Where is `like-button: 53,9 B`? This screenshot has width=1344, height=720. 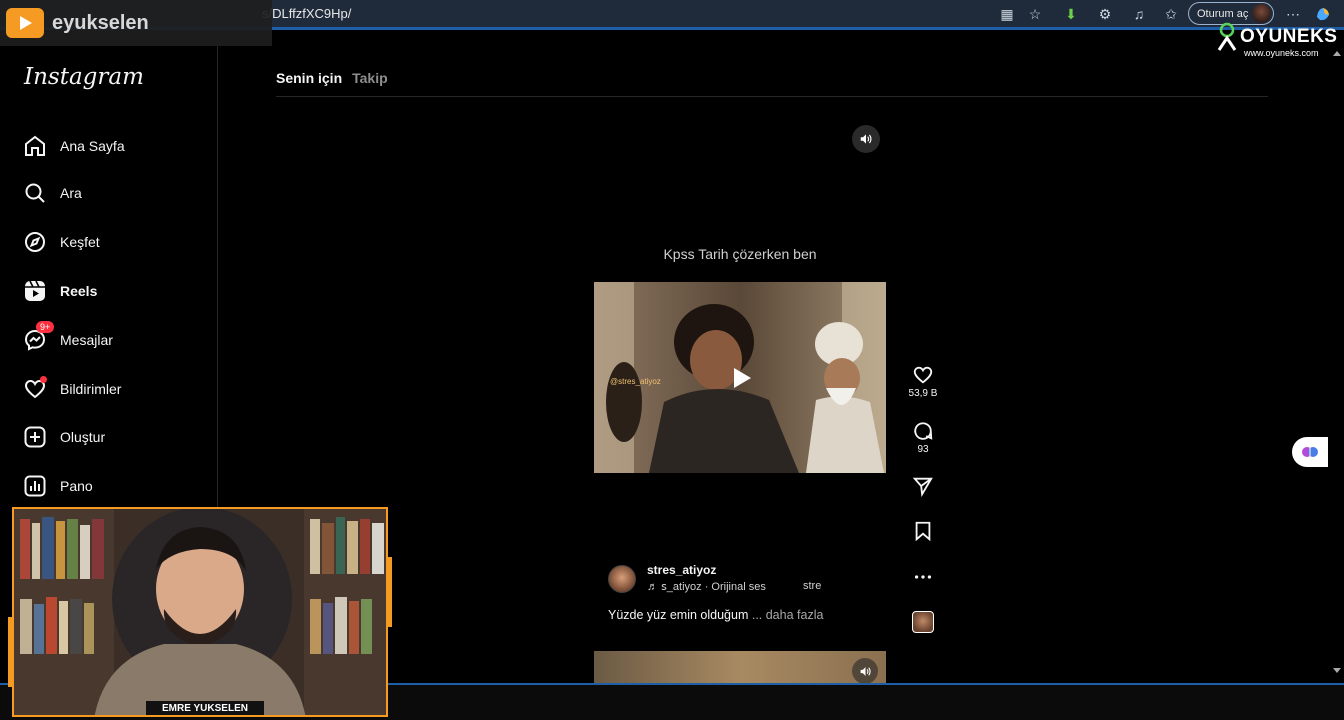
like-button: 53,9 B is located at coordinates (923, 381).